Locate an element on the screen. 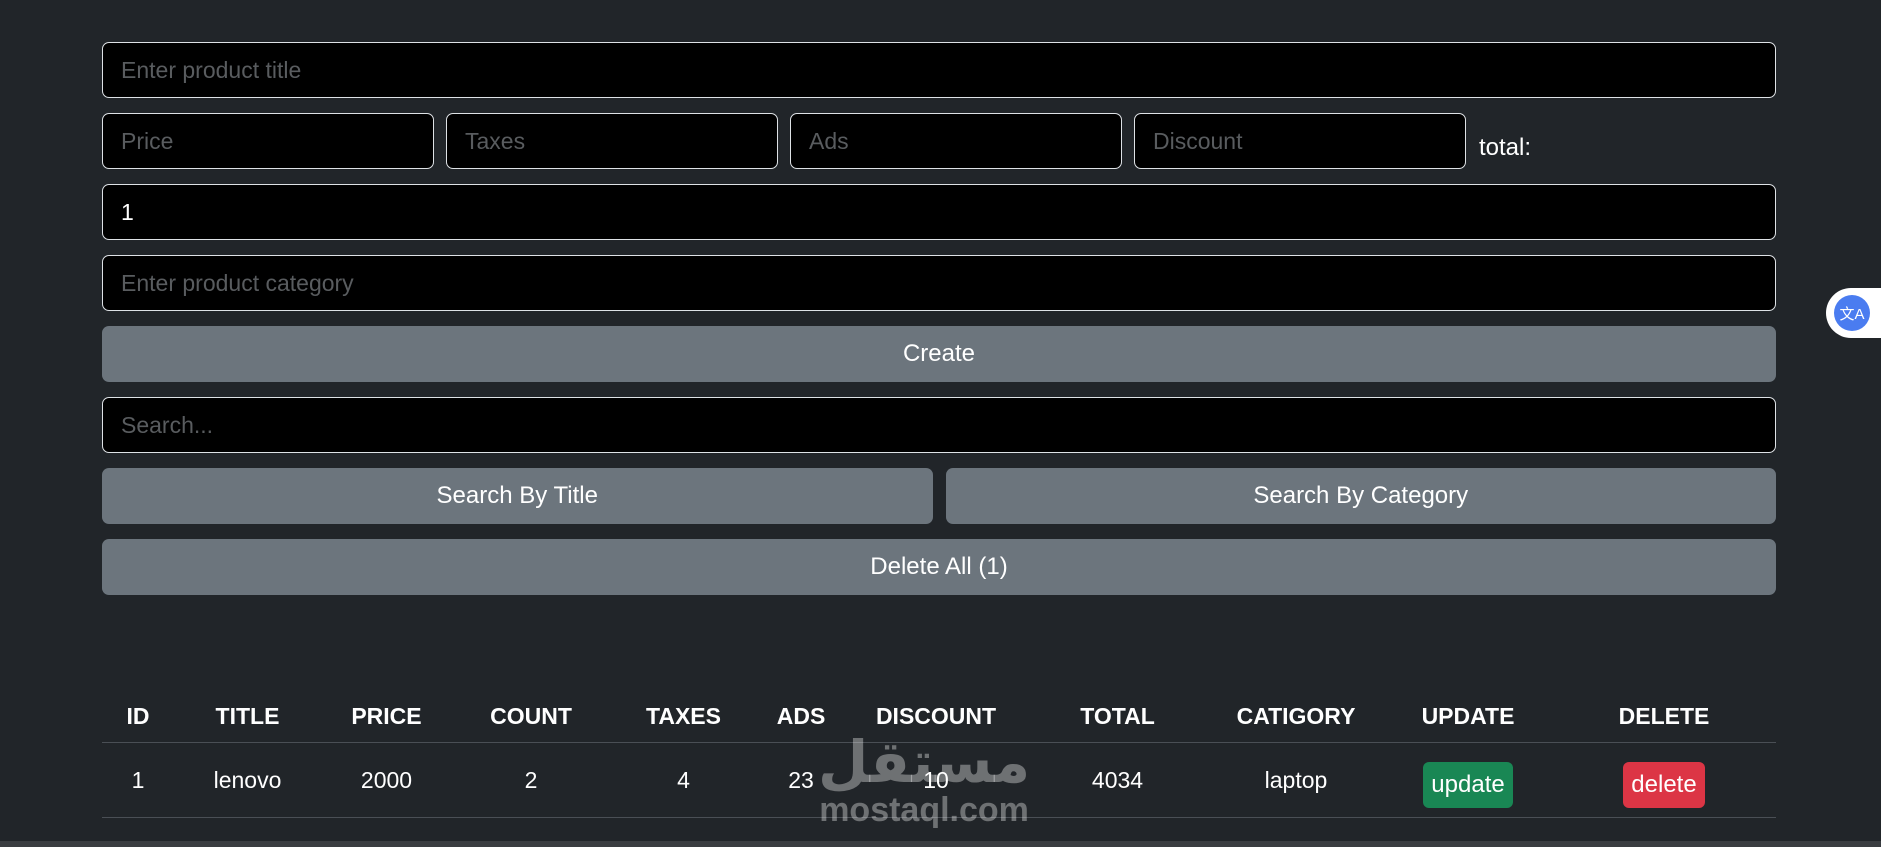 Image resolution: width=1881 pixels, height=847 pixels. search-by-title-button: Search By Title is located at coordinates (517, 496).